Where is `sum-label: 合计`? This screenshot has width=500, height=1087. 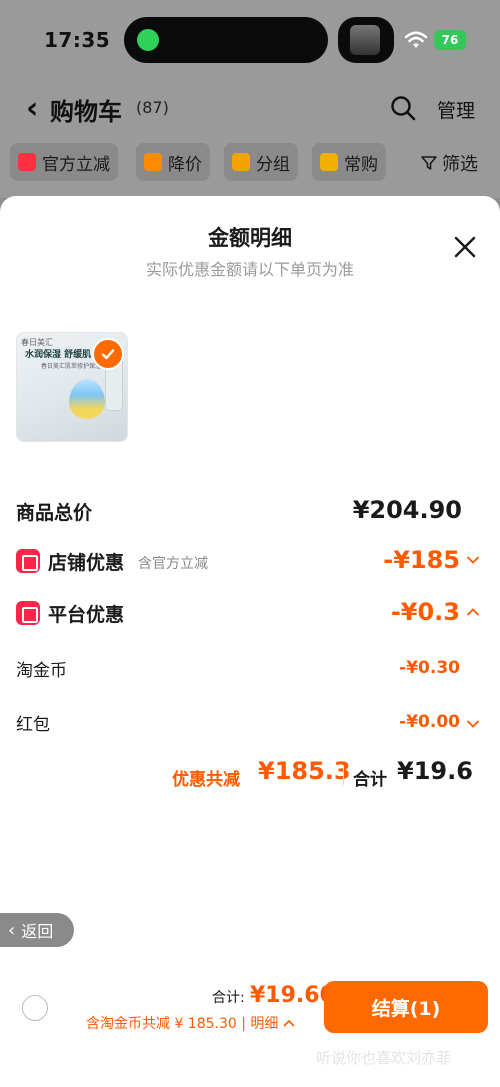 sum-label: 合计 is located at coordinates (370, 780).